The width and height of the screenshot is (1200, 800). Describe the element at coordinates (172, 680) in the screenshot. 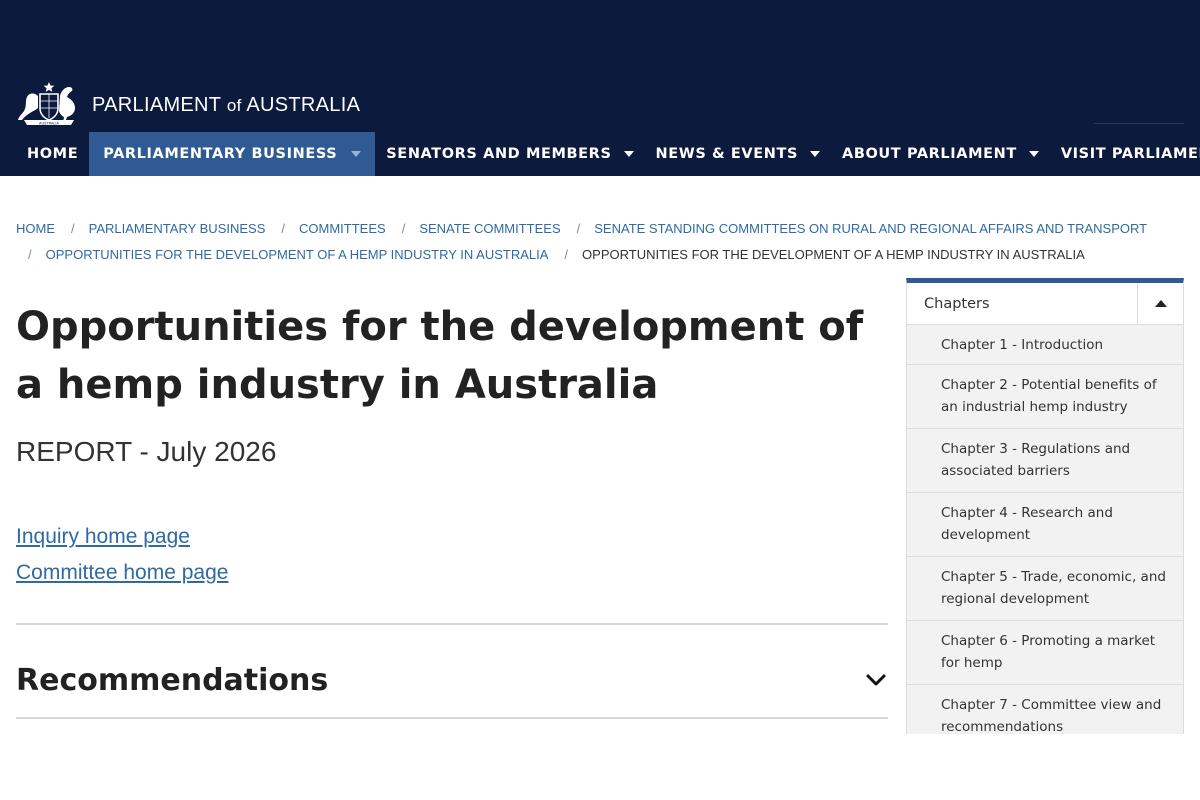

I see `recommendations-heading: Recommendations` at that location.